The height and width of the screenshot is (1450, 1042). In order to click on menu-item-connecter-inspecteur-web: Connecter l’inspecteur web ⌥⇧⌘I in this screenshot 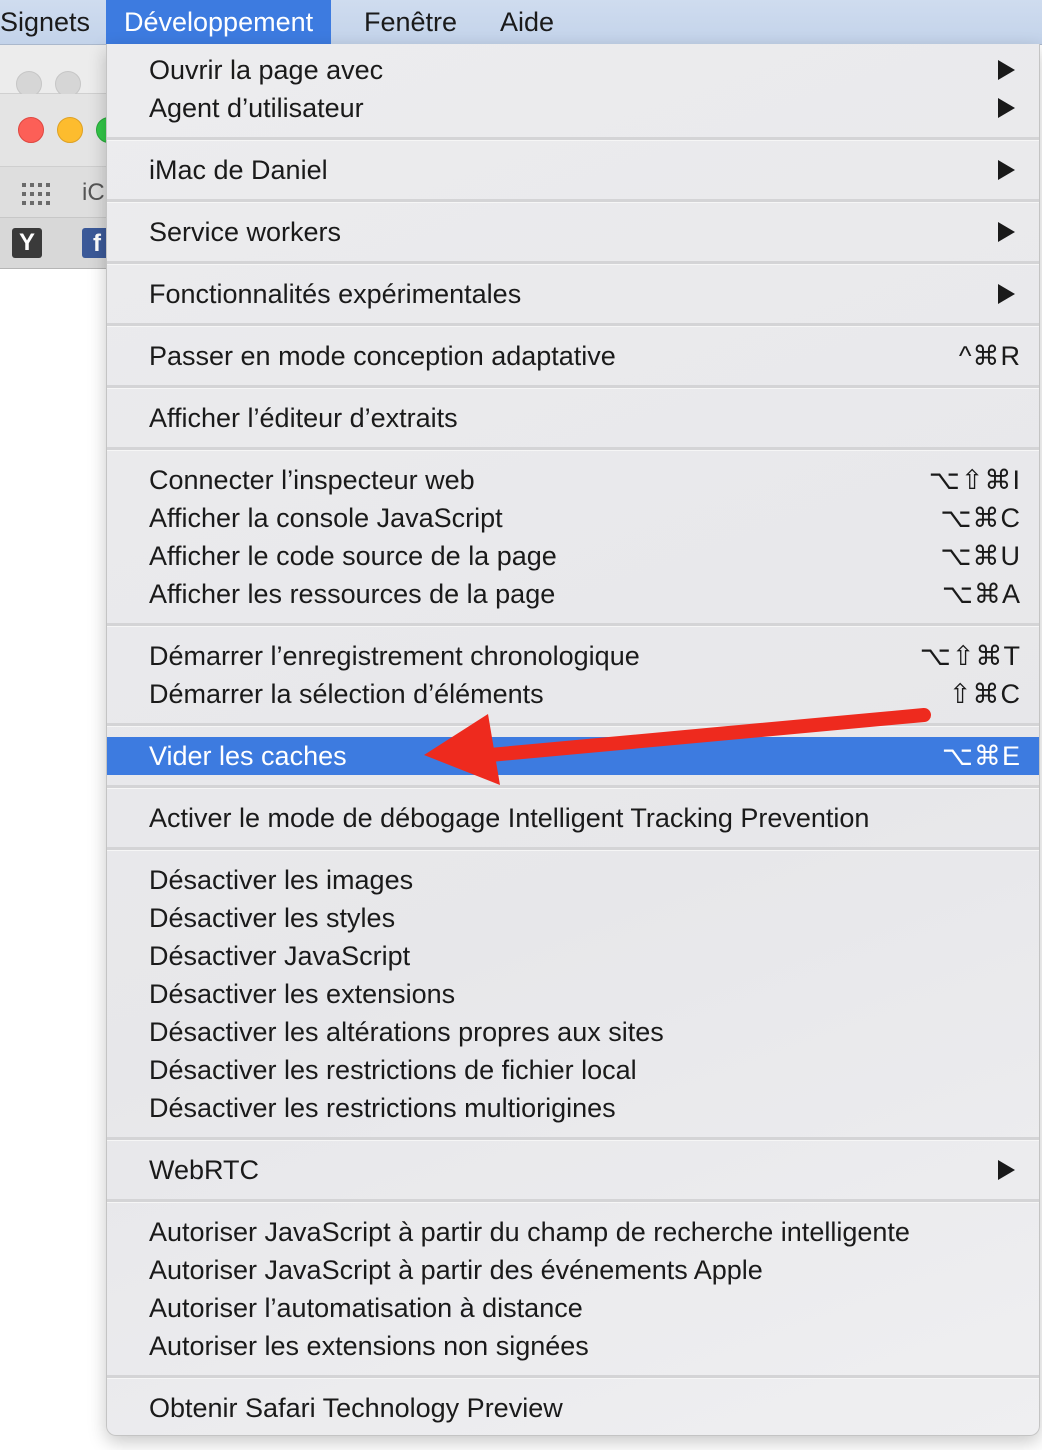, I will do `click(573, 480)`.